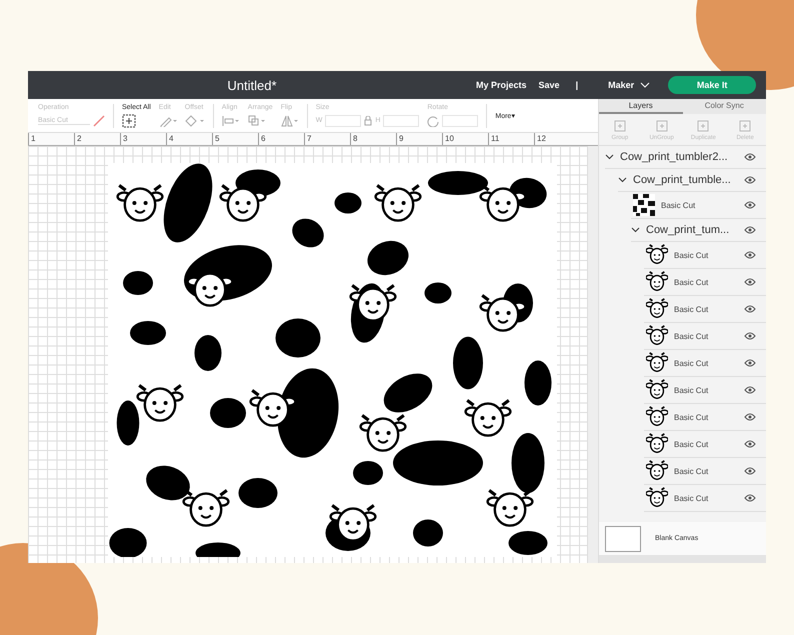 This screenshot has width=794, height=635. What do you see at coordinates (327, 139) in the screenshot?
I see `ruler-number: 7` at bounding box center [327, 139].